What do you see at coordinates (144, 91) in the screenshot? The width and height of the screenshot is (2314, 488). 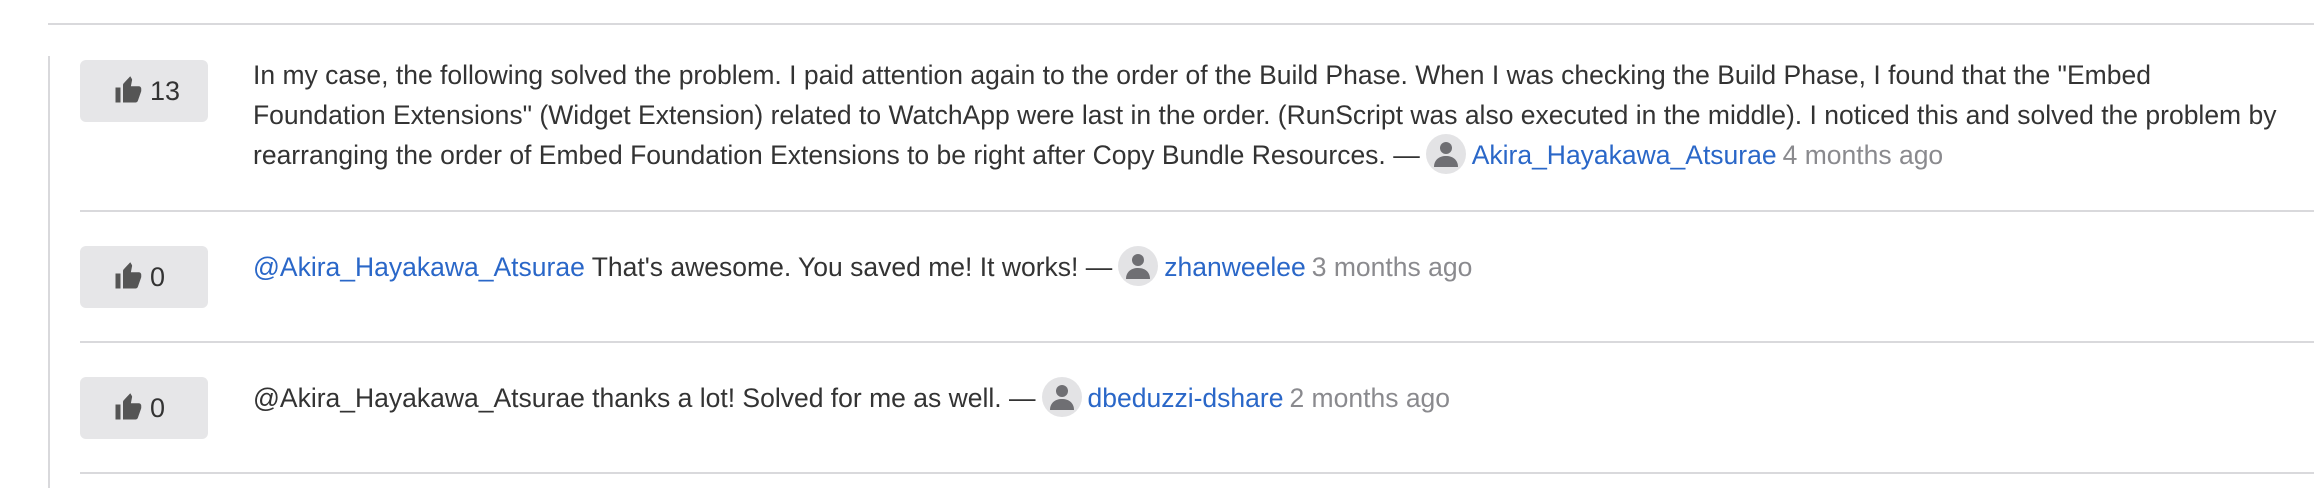 I see `upvote-button: 13` at bounding box center [144, 91].